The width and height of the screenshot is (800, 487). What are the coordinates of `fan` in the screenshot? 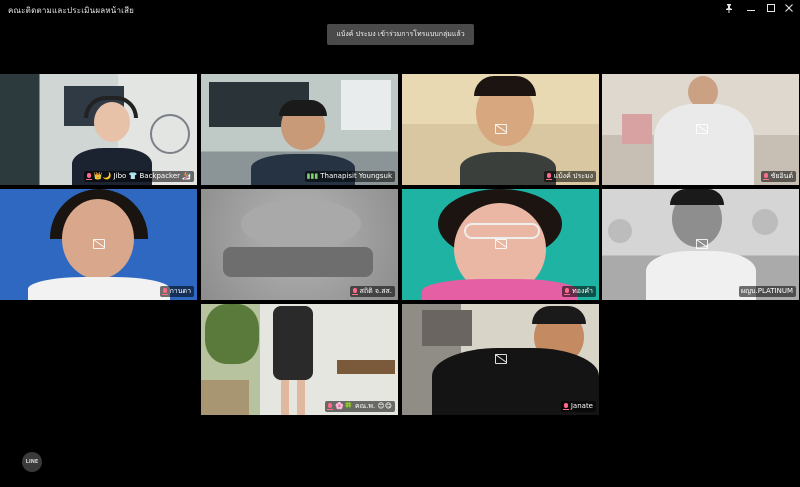 It's located at (170, 134).